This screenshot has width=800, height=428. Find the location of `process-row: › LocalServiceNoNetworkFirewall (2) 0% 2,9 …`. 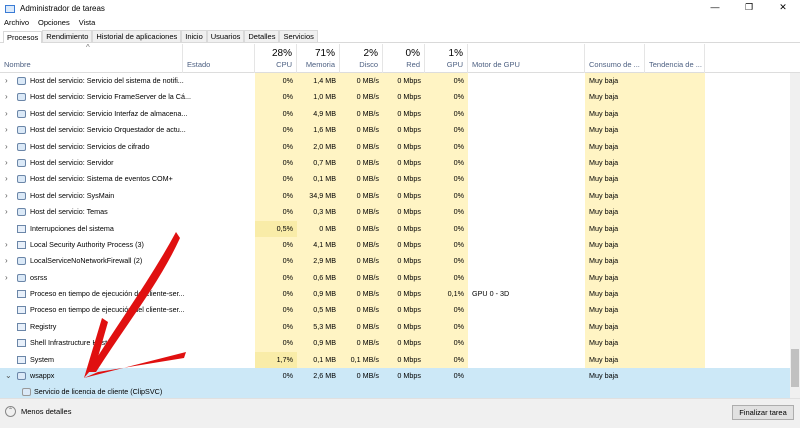

process-row: › LocalServiceNoNetworkFirewall (2) 0% 2,9 … is located at coordinates (395, 261).